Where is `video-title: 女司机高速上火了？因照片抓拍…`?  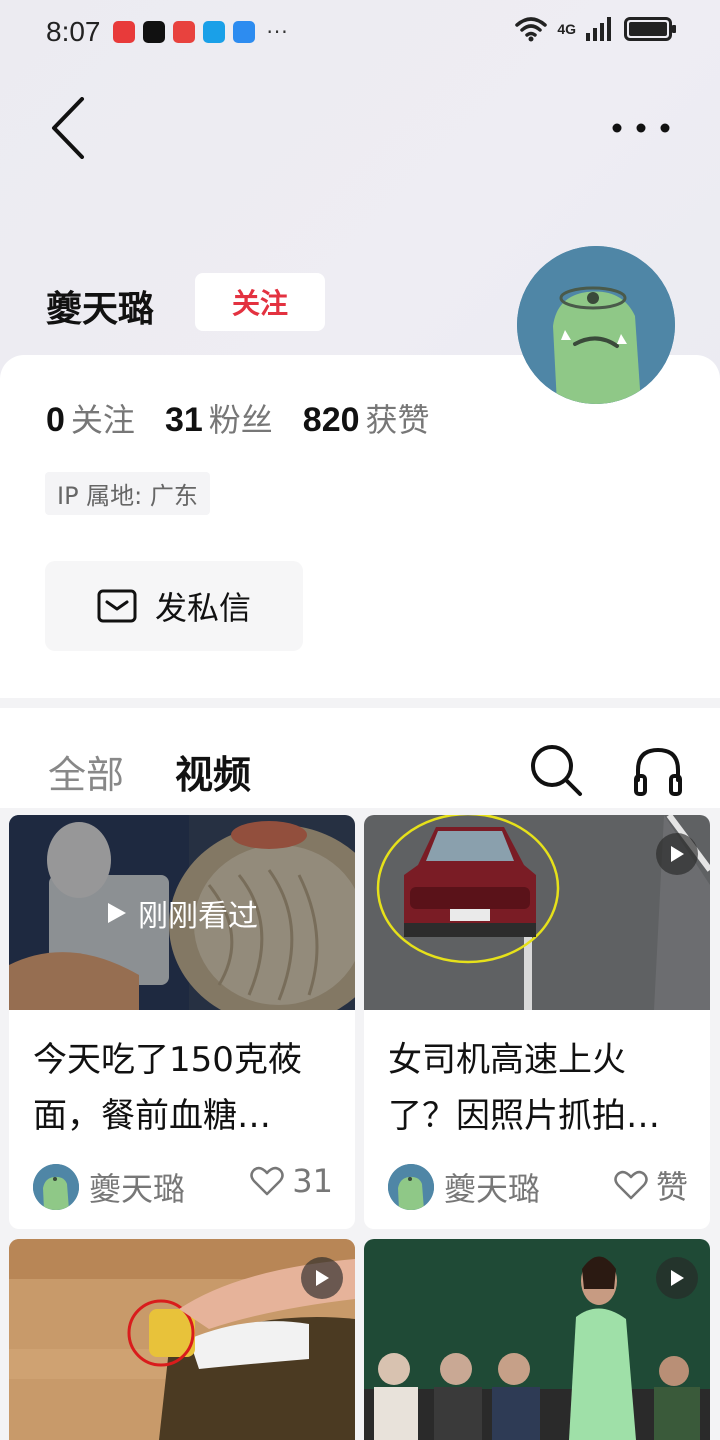 video-title: 女司机高速上火了？因照片抓拍… is located at coordinates (537, 1080).